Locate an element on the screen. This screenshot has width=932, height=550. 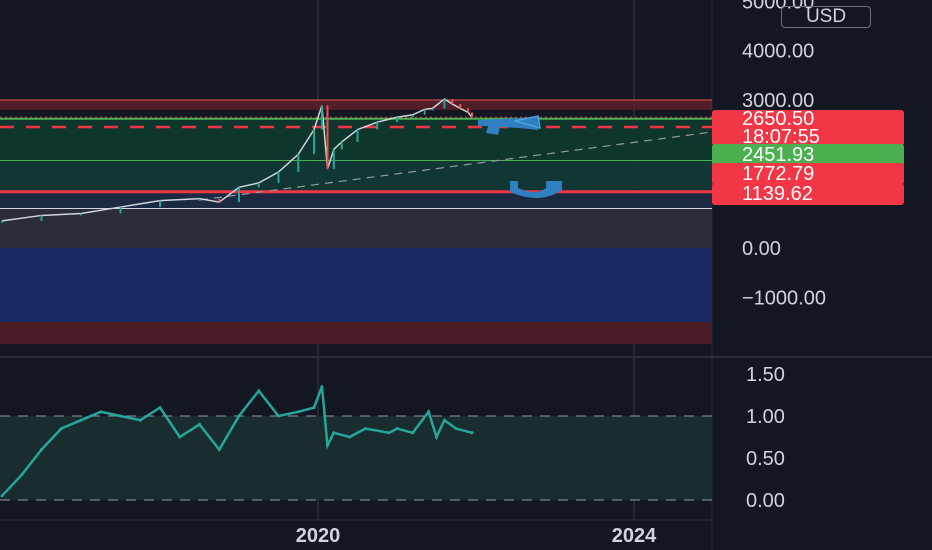
deep-zone is located at coordinates (356, 285).